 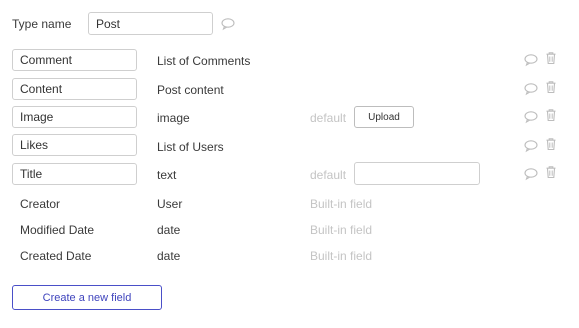 I want to click on field-type-image: image, so click(x=173, y=118).